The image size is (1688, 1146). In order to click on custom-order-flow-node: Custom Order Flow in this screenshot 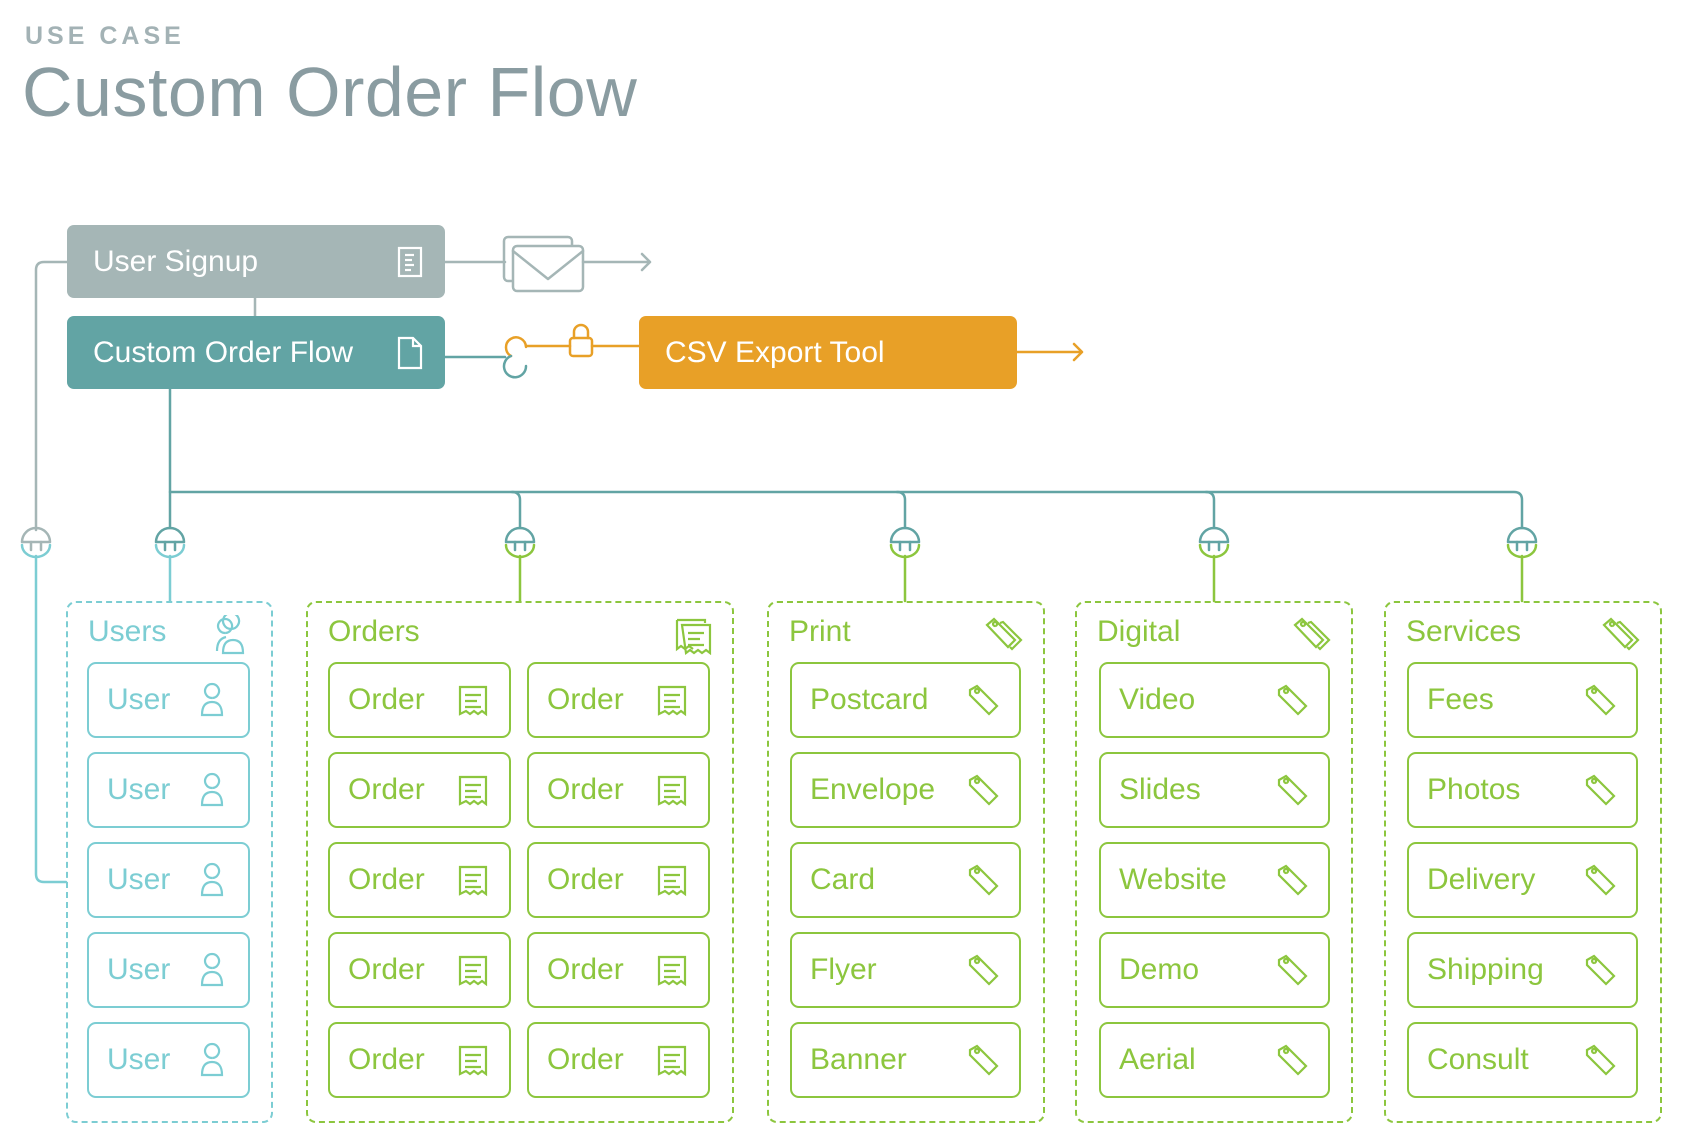, I will do `click(256, 352)`.